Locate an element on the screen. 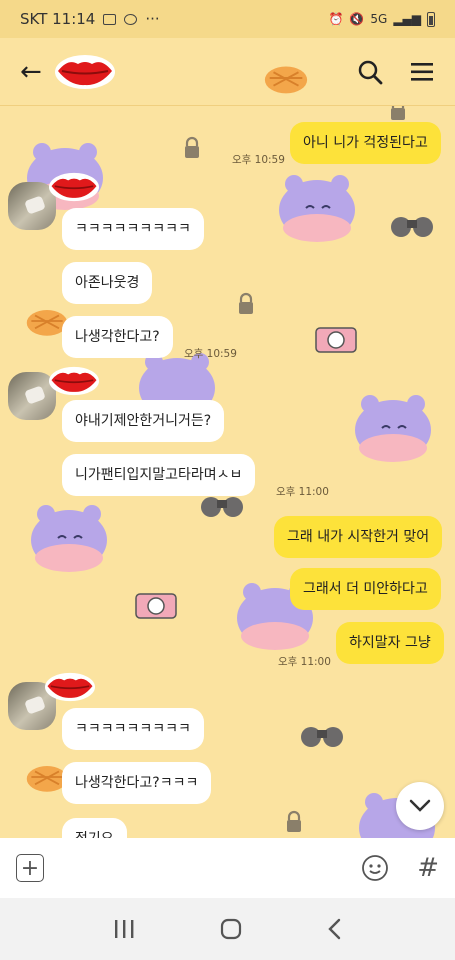  more-notifications: ··· is located at coordinates (152, 19).